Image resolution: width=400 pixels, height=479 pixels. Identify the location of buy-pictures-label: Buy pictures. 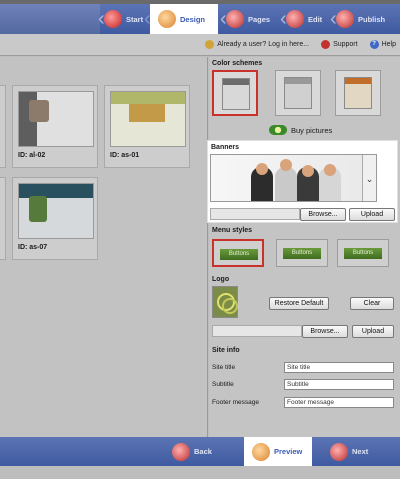
(312, 130).